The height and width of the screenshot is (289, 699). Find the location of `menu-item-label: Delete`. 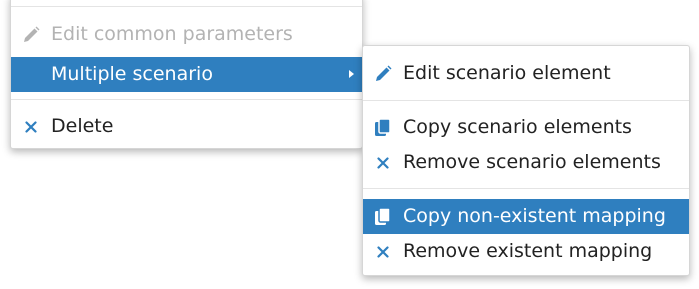

menu-item-label: Delete is located at coordinates (82, 126).